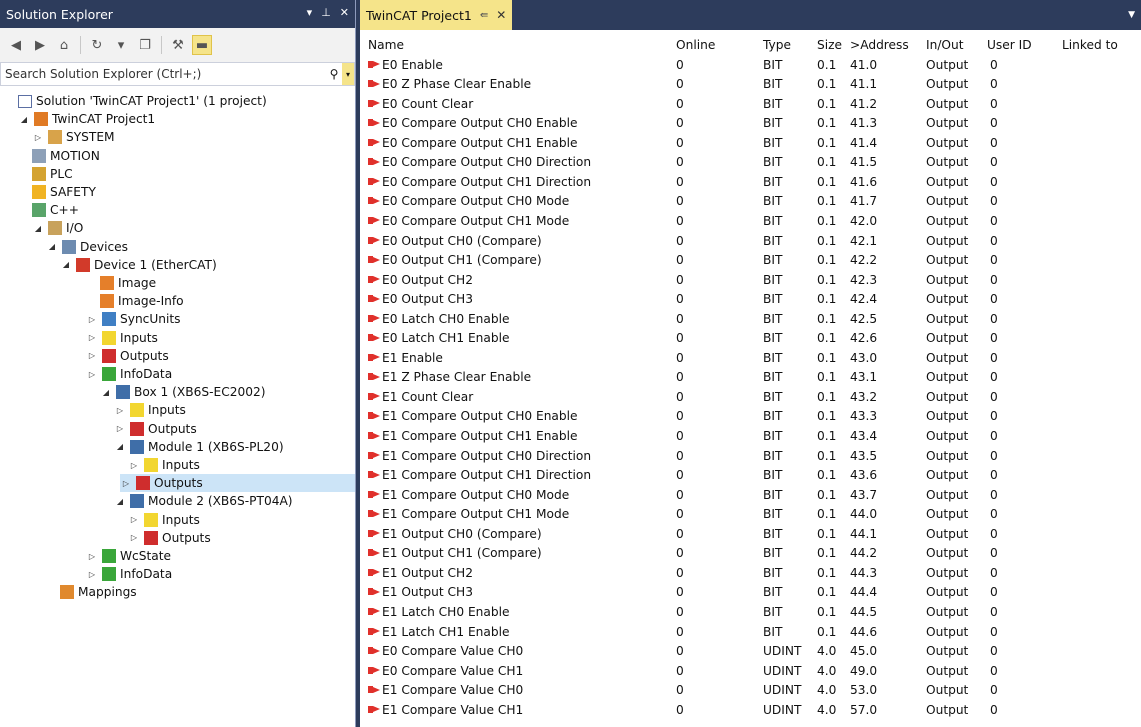  I want to click on preview-selected-items-icon: ▬, so click(202, 45).